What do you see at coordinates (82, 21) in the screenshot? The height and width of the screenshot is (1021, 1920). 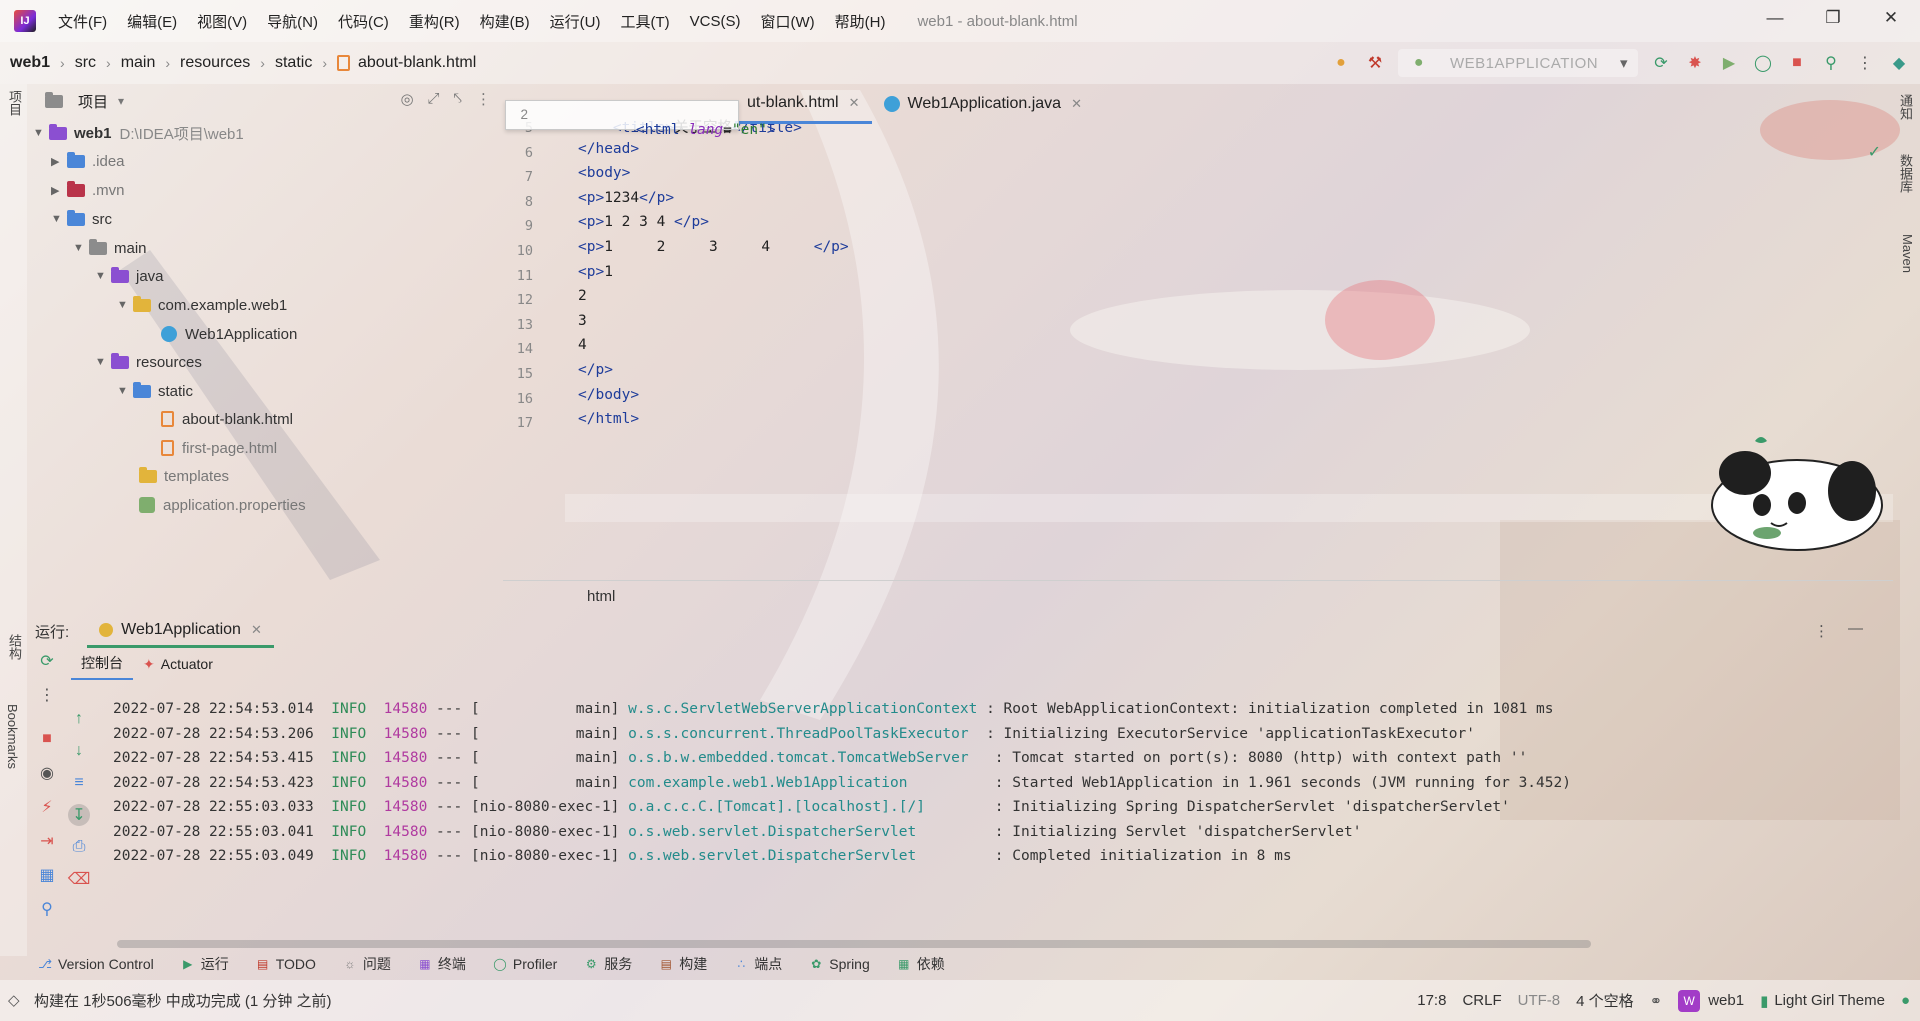 I see `menu-file: 文件(F)` at bounding box center [82, 21].